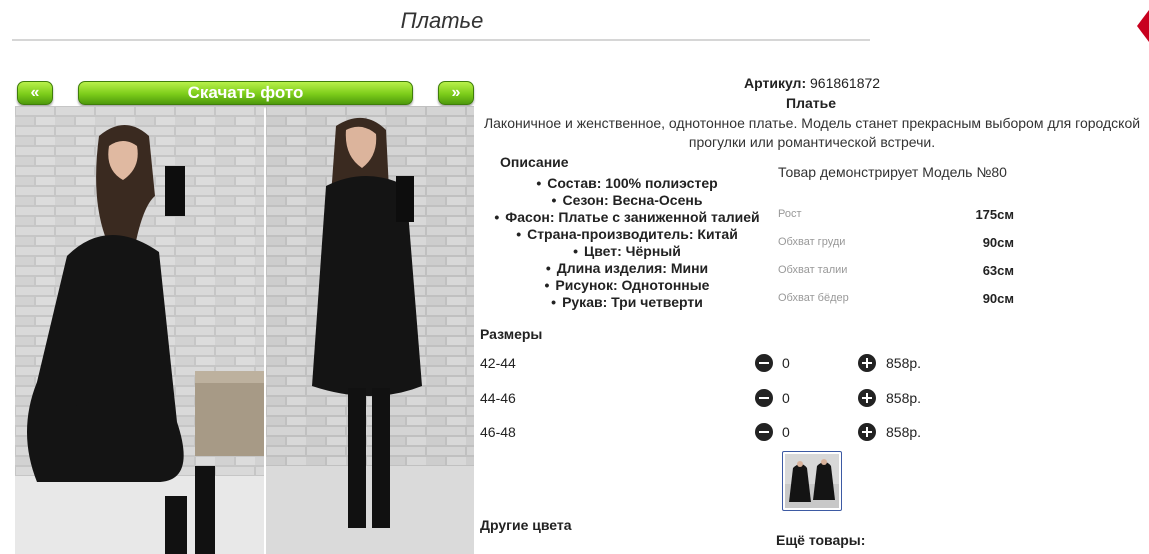 This screenshot has height=554, width=1149. I want to click on page-title: Платье, so click(442, 20).